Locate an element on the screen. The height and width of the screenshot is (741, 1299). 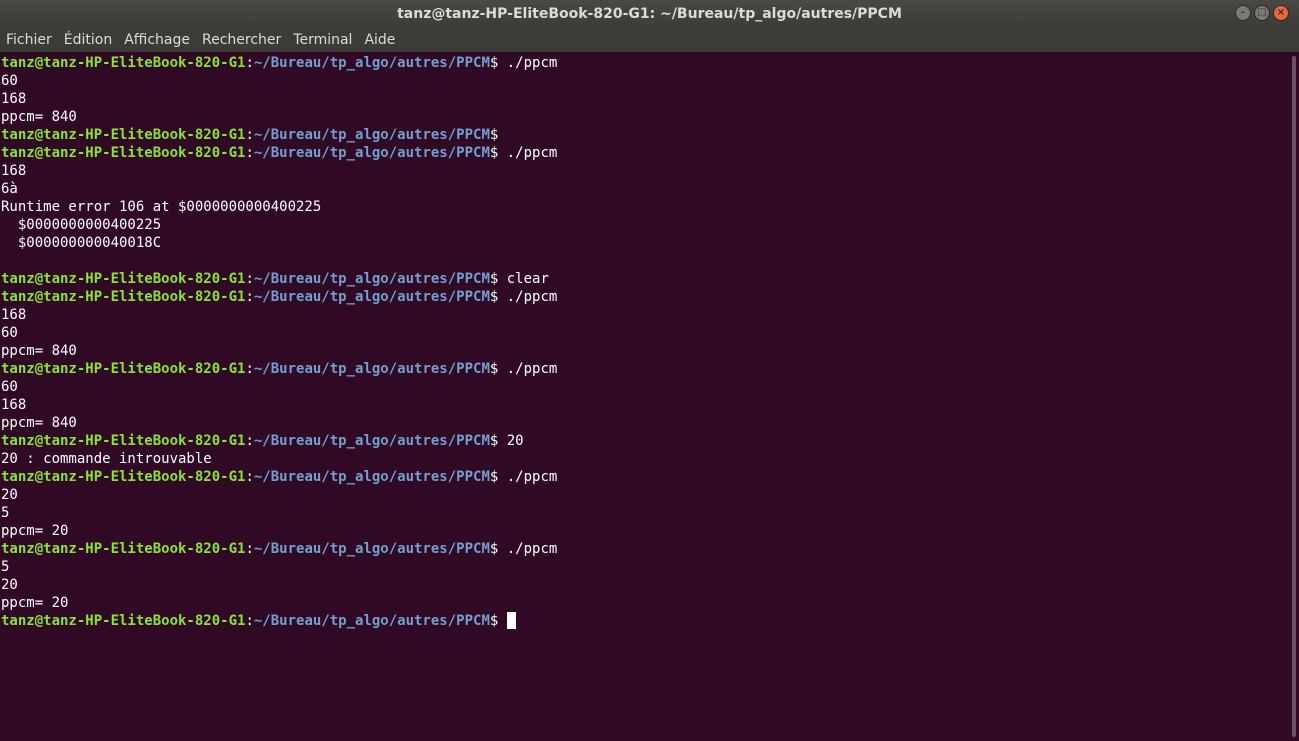
window-controls: – □ × is located at coordinates (1262, 14).